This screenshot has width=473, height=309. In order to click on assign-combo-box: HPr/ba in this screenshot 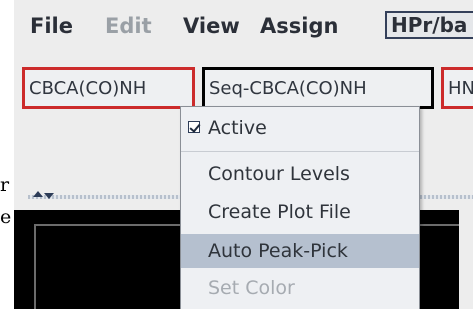, I will do `click(429, 25)`.